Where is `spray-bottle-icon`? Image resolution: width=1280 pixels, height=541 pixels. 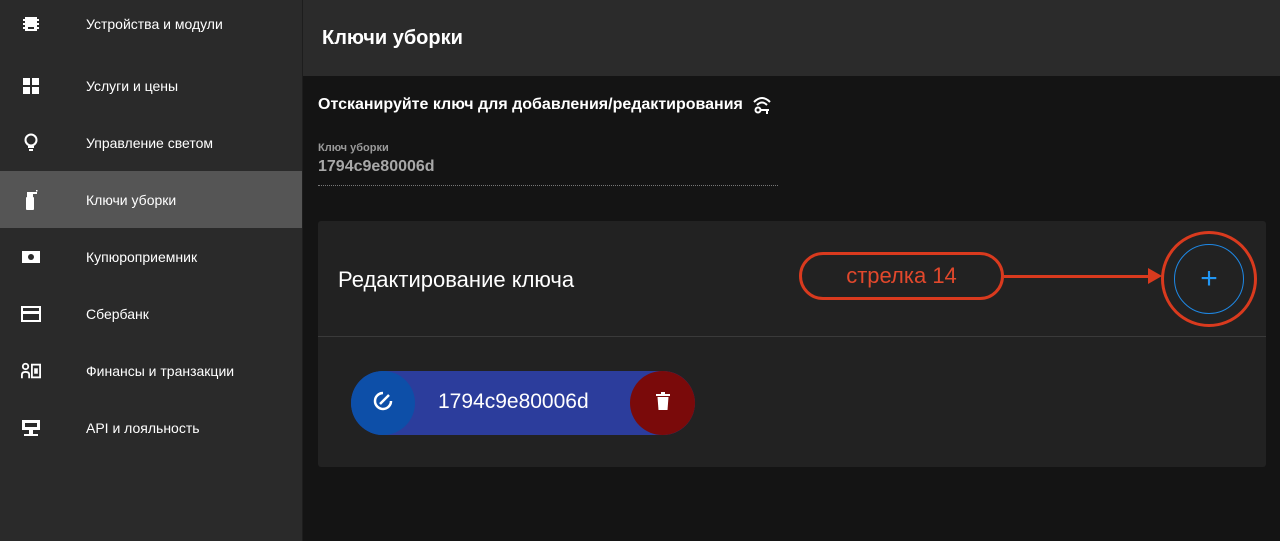 spray-bottle-icon is located at coordinates (31, 199).